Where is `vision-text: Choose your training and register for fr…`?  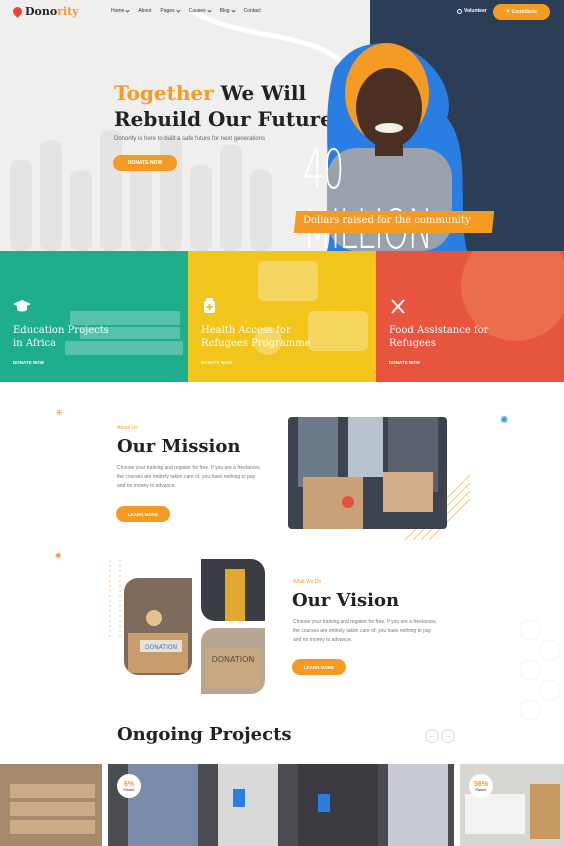 vision-text: Choose your training and register for fr… is located at coordinates (365, 631).